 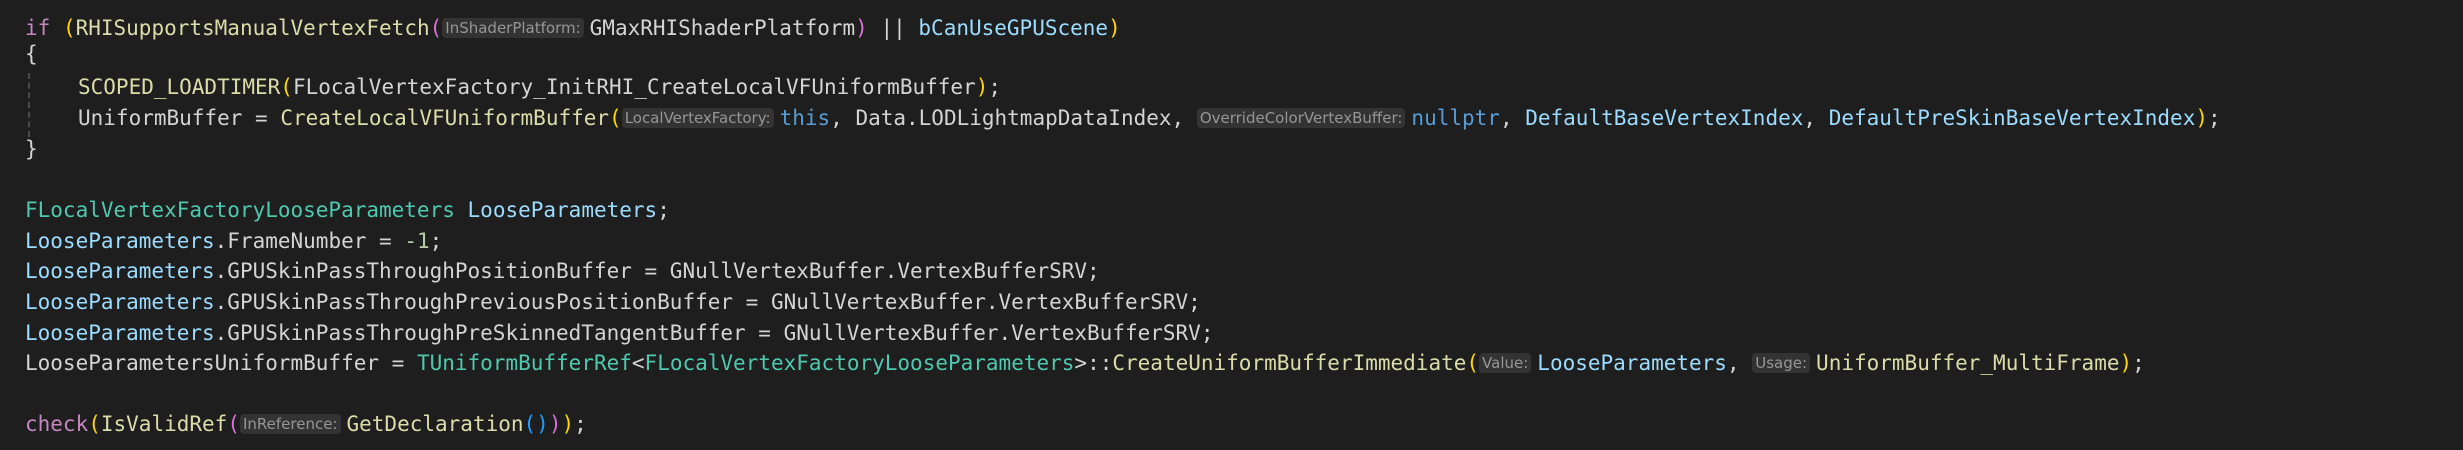 I want to click on inlay-hint-usage: Usage:, so click(x=1781, y=363).